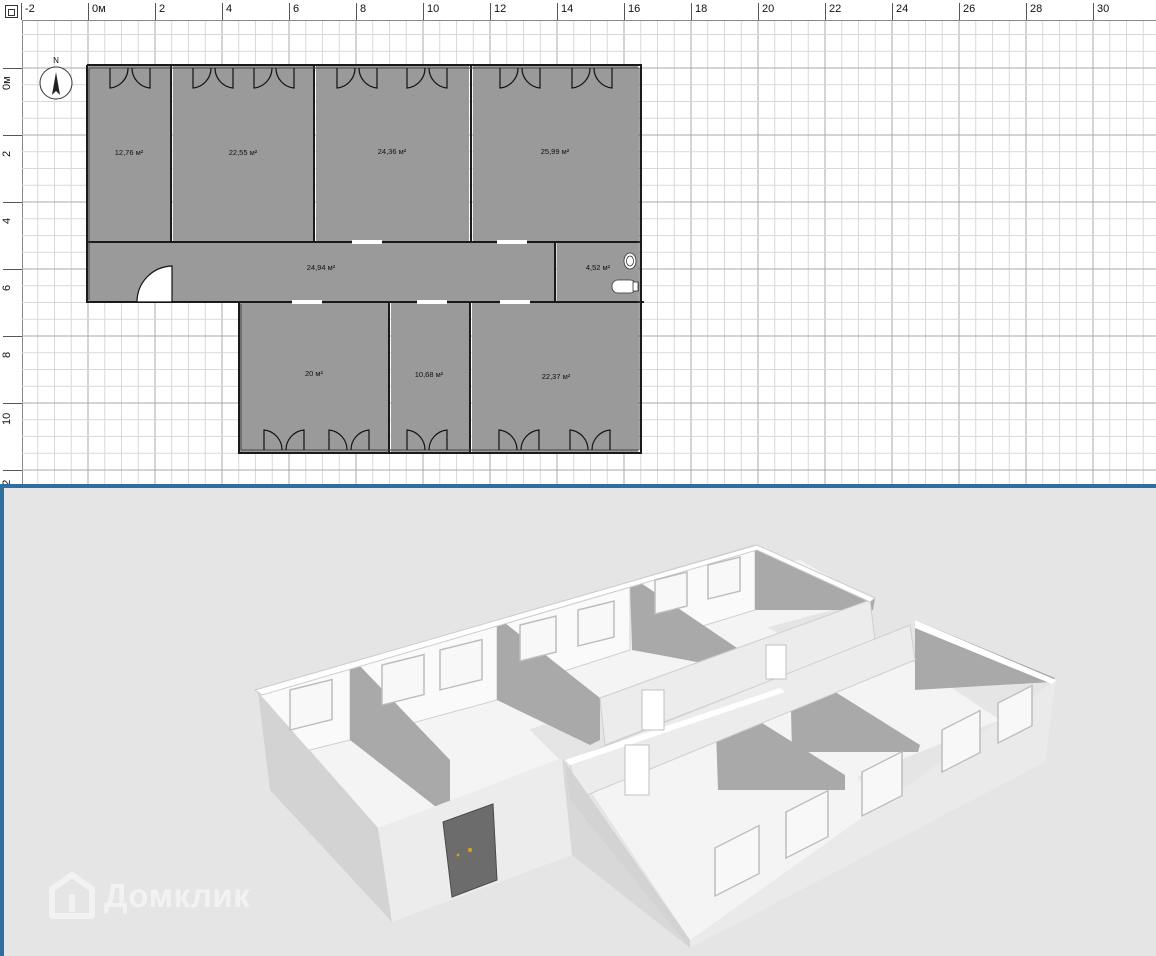  I want to click on ruler-label: 12, so click(500, 9).